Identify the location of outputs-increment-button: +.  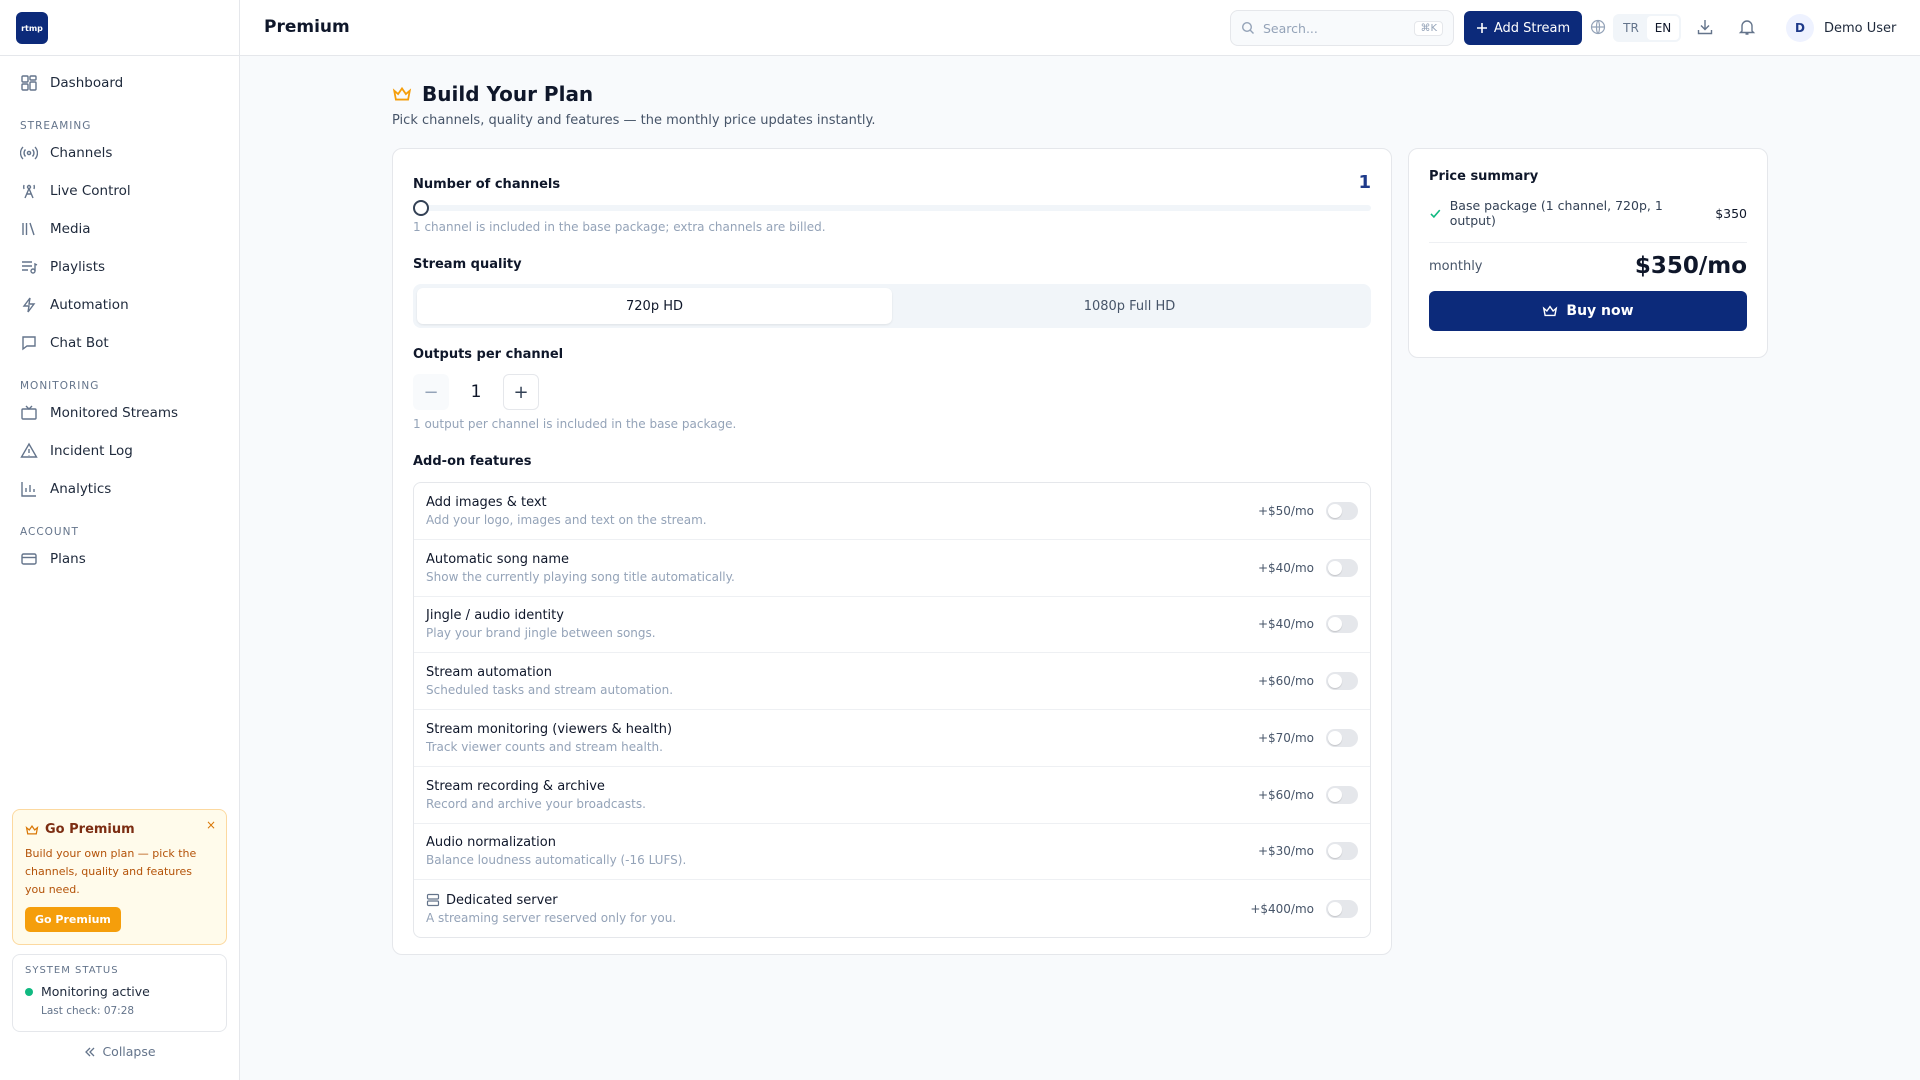
(521, 392).